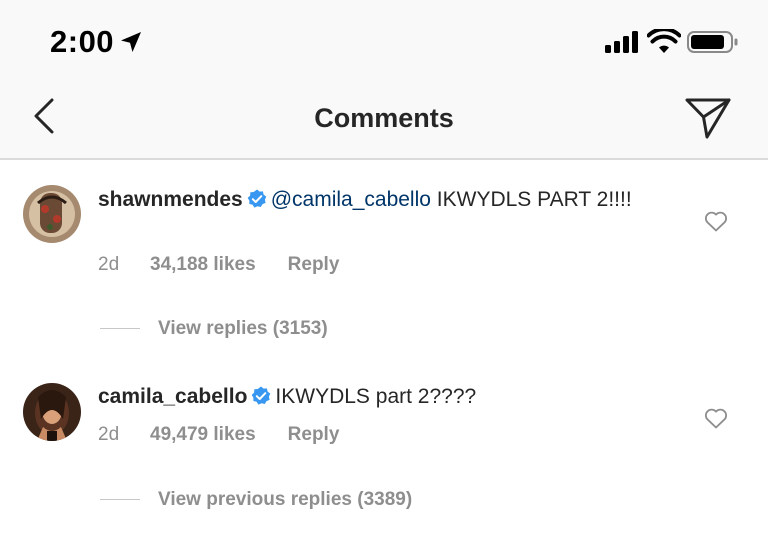 This screenshot has width=768, height=535. What do you see at coordinates (243, 329) in the screenshot?
I see `view-replies-button: View replies (3153)` at bounding box center [243, 329].